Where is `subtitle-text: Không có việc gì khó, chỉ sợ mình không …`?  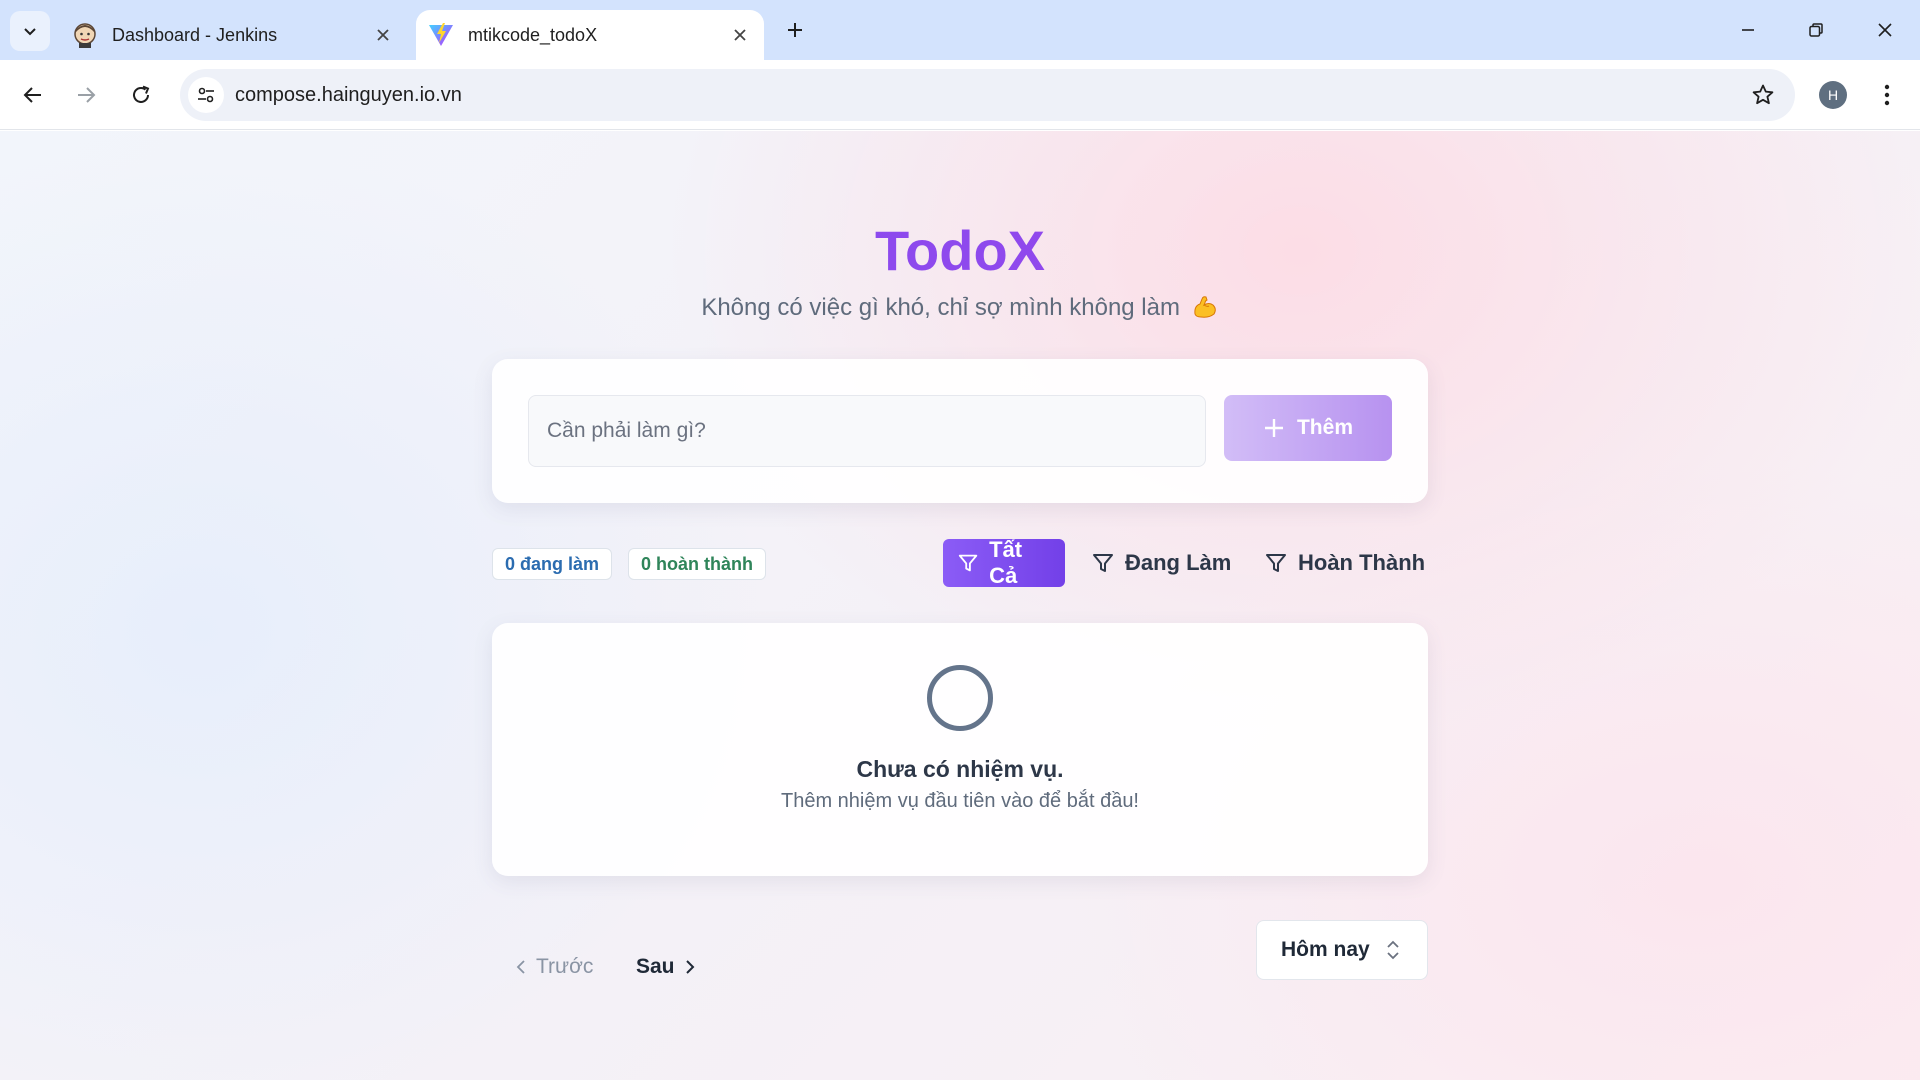
subtitle-text: Không có việc gì khó, chỉ sợ mình không … is located at coordinates (940, 307).